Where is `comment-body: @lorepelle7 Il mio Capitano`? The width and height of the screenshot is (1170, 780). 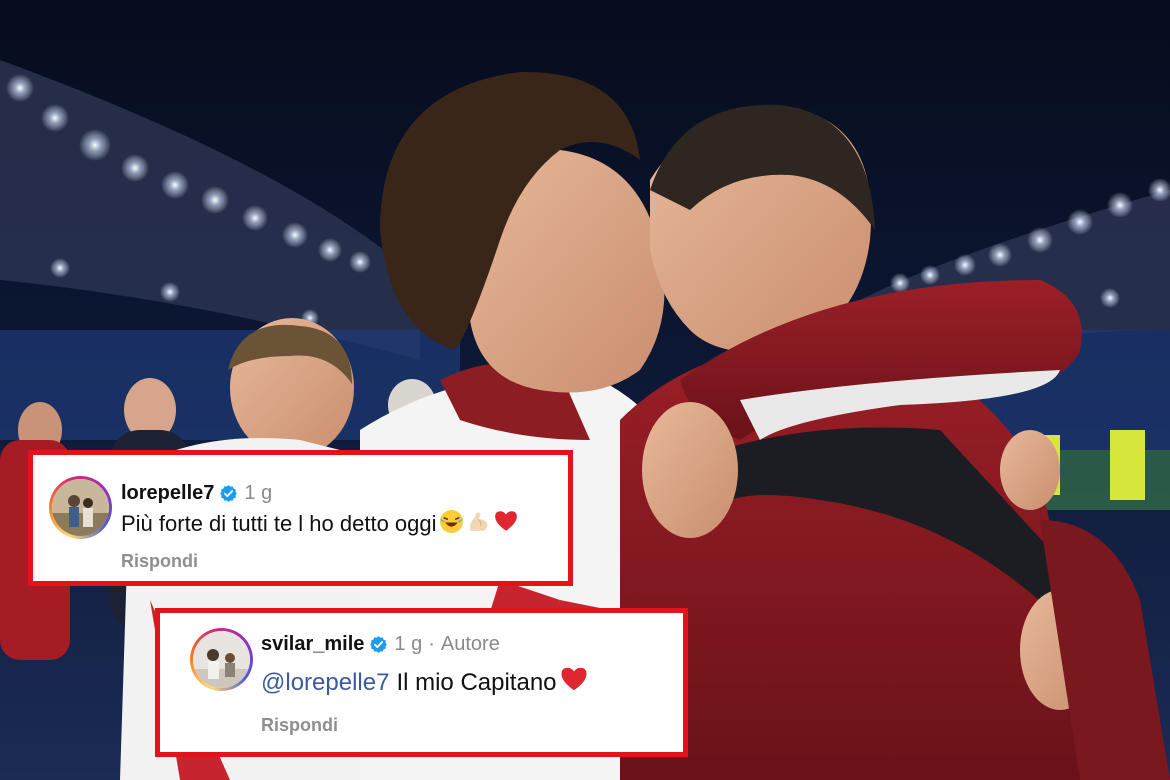 comment-body: @lorepelle7 Il mio Capitano is located at coordinates (425, 682).